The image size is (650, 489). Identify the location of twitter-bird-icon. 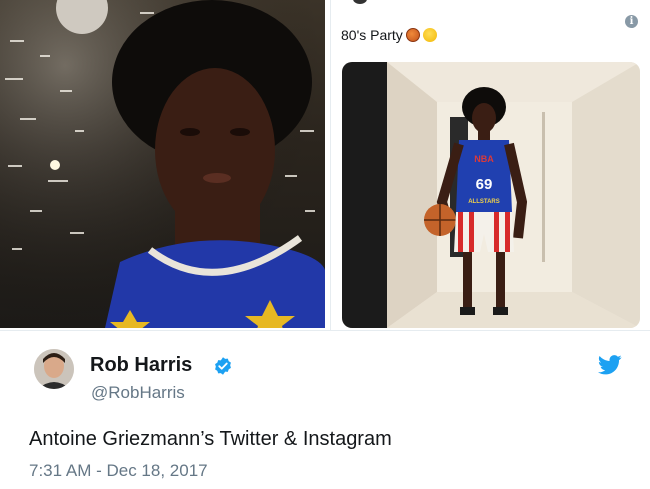
(610, 365).